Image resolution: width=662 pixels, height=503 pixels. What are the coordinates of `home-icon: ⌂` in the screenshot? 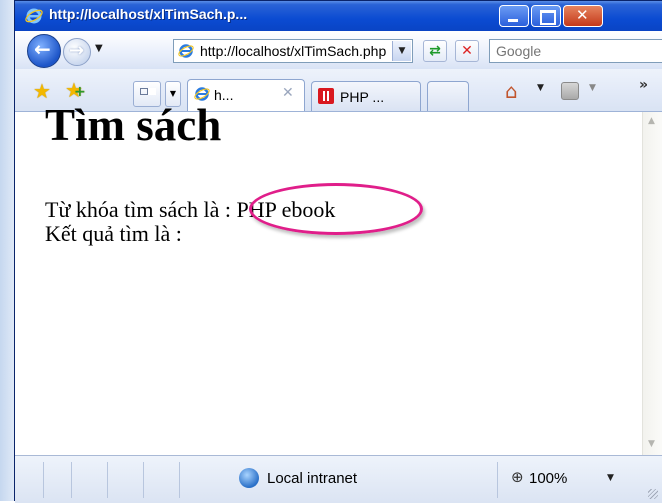 It's located at (511, 91).